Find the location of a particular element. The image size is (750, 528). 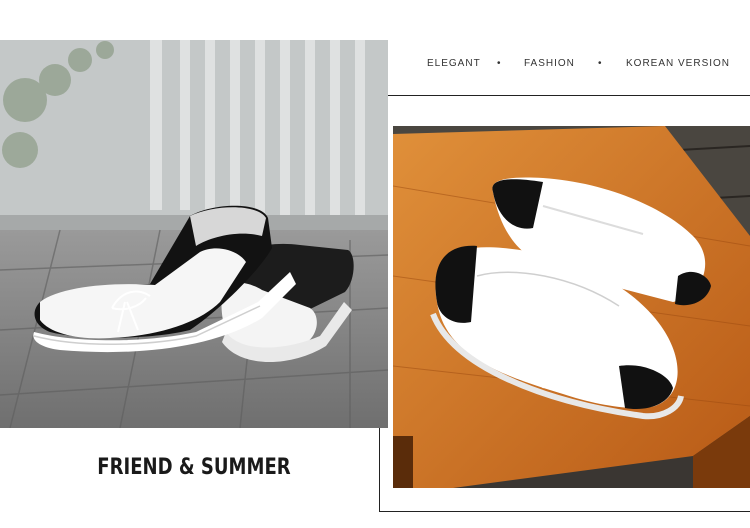

tagline-korean-version: KOREAN VERSION is located at coordinates (678, 63).